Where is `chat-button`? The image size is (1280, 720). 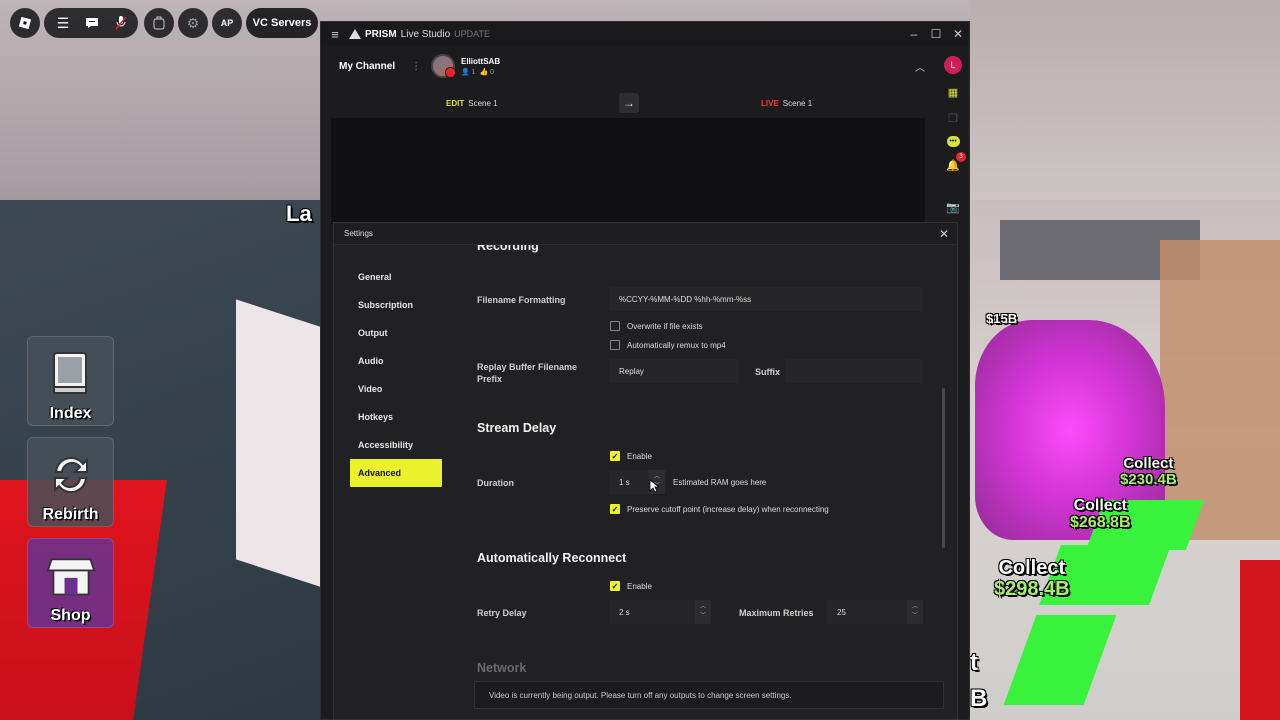
chat-button is located at coordinates (92, 23).